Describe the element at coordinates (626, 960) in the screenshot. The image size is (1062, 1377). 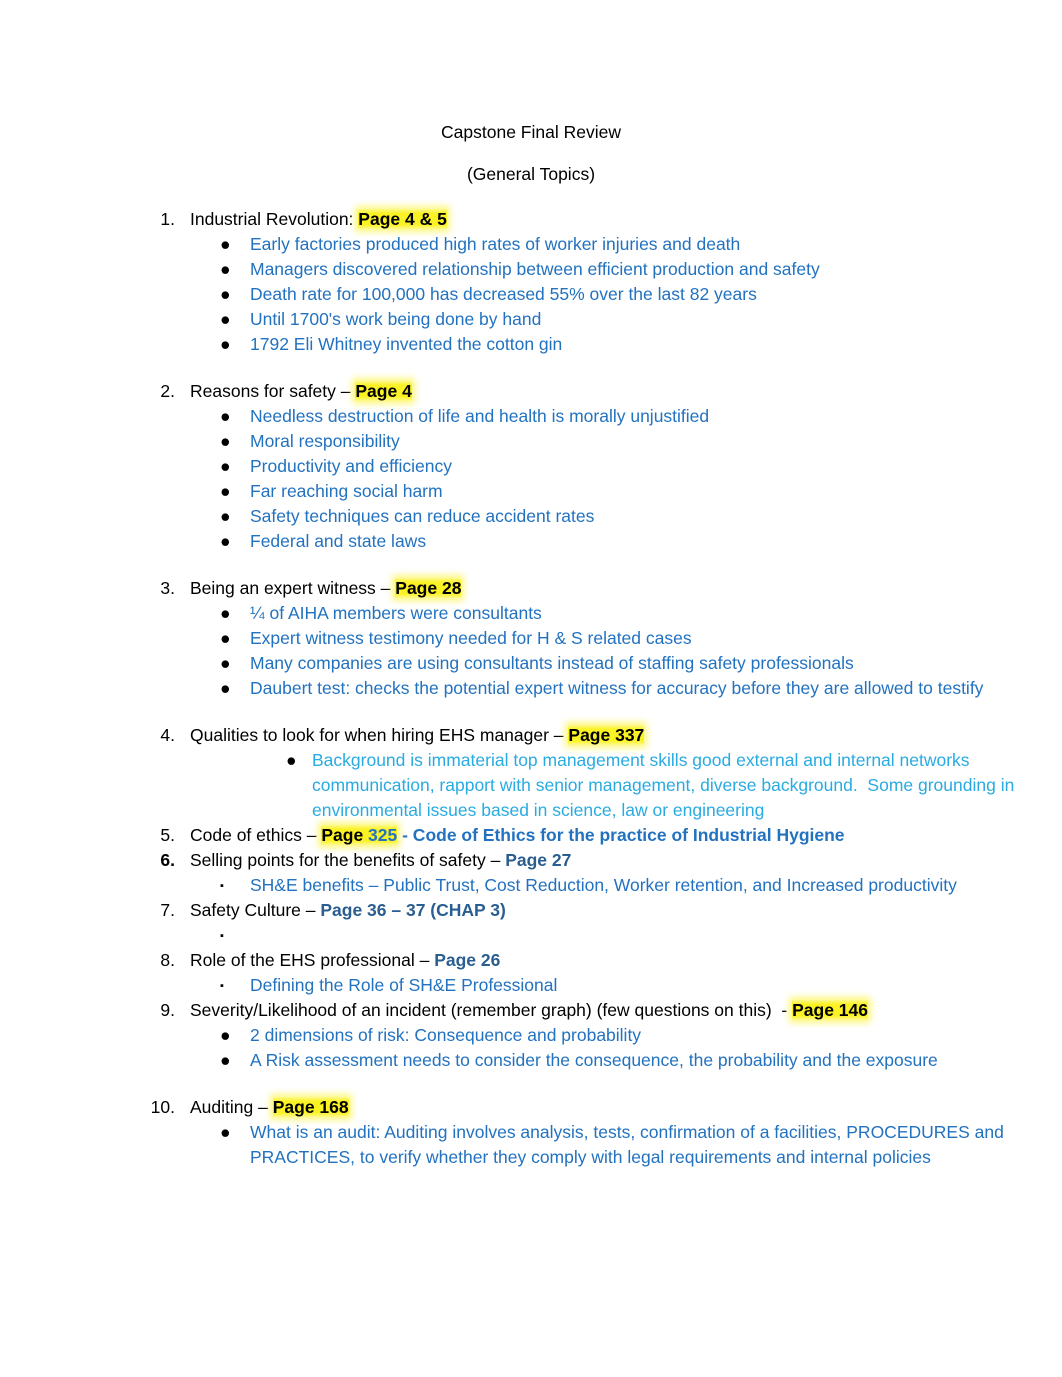
I see `item-heading: Role of the EHS professional – Page 26` at that location.